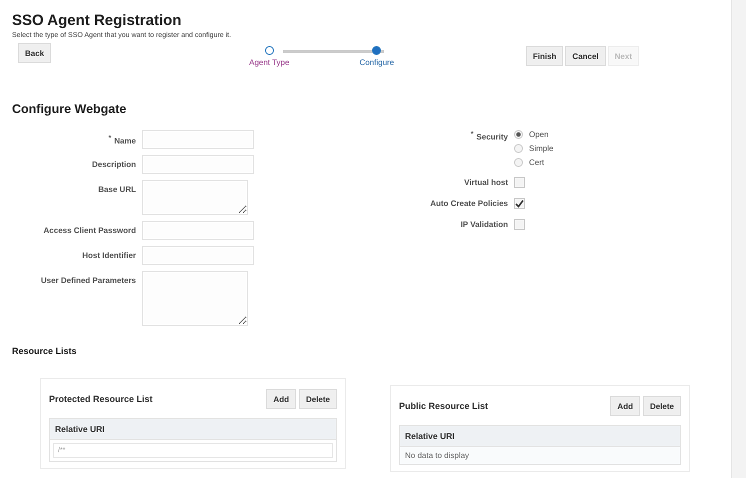 Image resolution: width=746 pixels, height=478 pixels. Describe the element at coordinates (117, 189) in the screenshot. I see `field-label: Base URL` at that location.